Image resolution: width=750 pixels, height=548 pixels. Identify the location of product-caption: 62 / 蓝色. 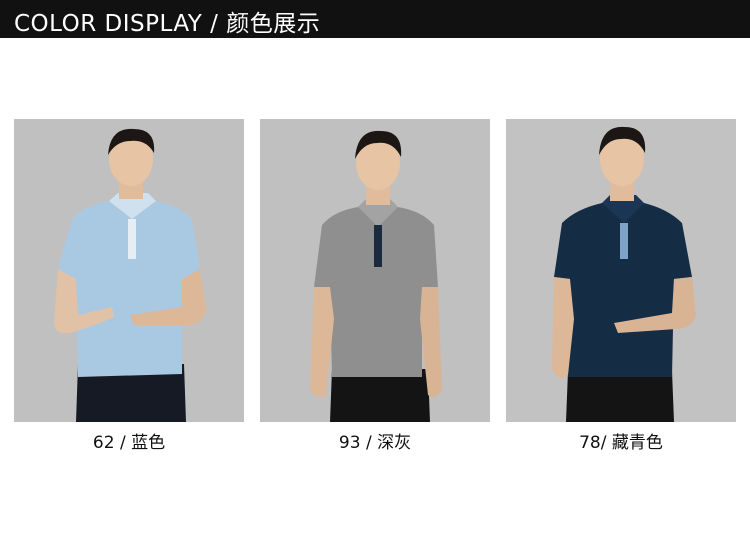
(129, 443).